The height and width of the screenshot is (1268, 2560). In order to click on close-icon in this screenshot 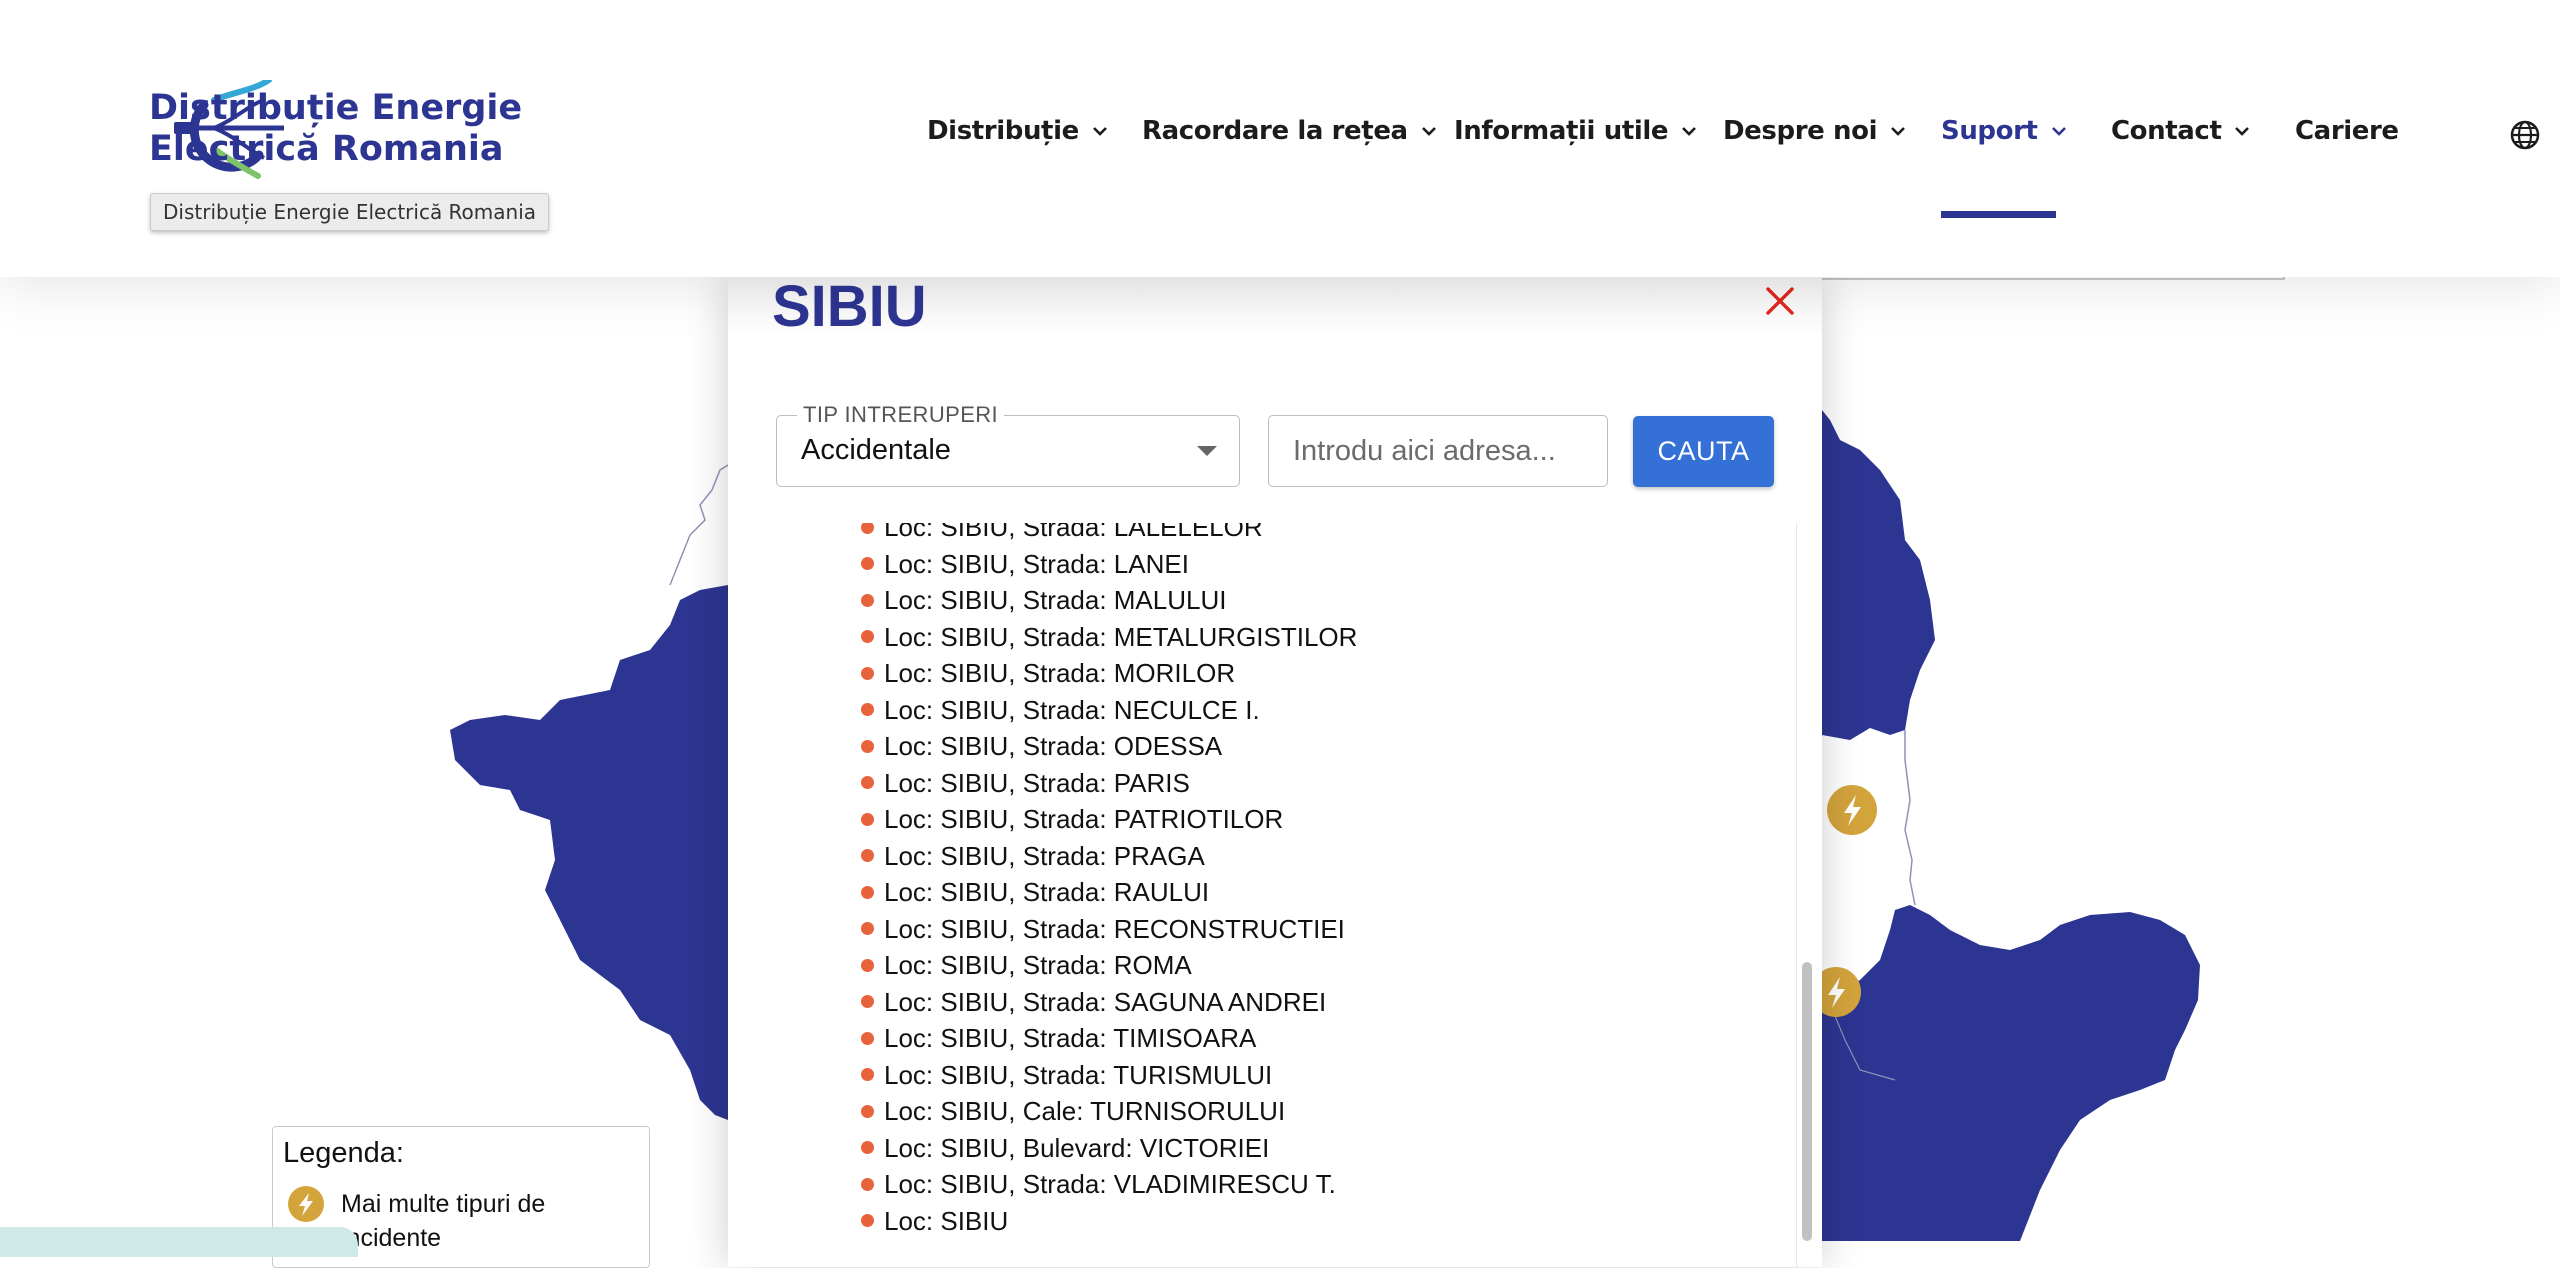, I will do `click(1780, 301)`.